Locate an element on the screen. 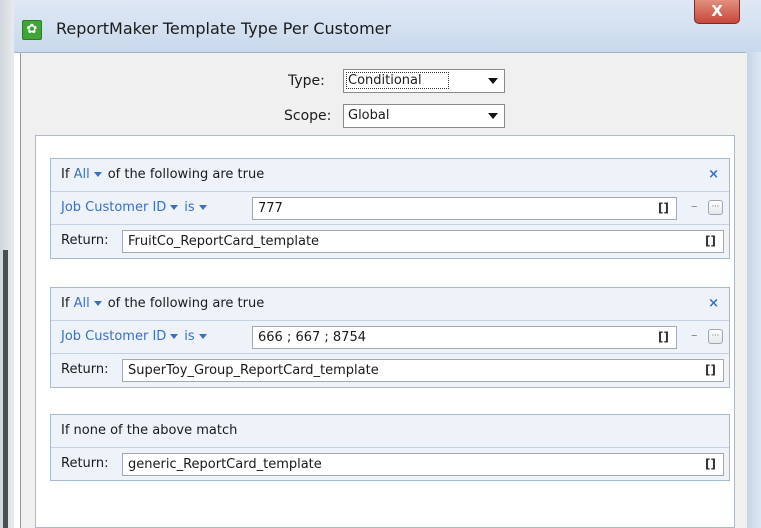  condition-value-input: 666 ; 667 ; 8754 [] is located at coordinates (464, 337).